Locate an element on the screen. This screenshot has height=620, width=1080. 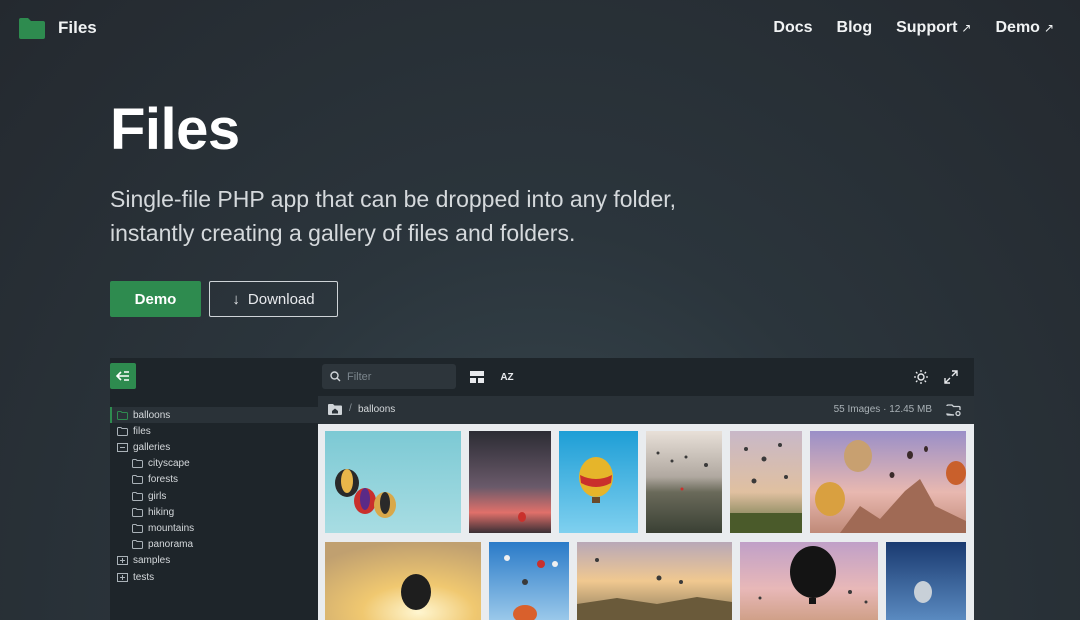
tree-item: galleries is located at coordinates (140, 447).